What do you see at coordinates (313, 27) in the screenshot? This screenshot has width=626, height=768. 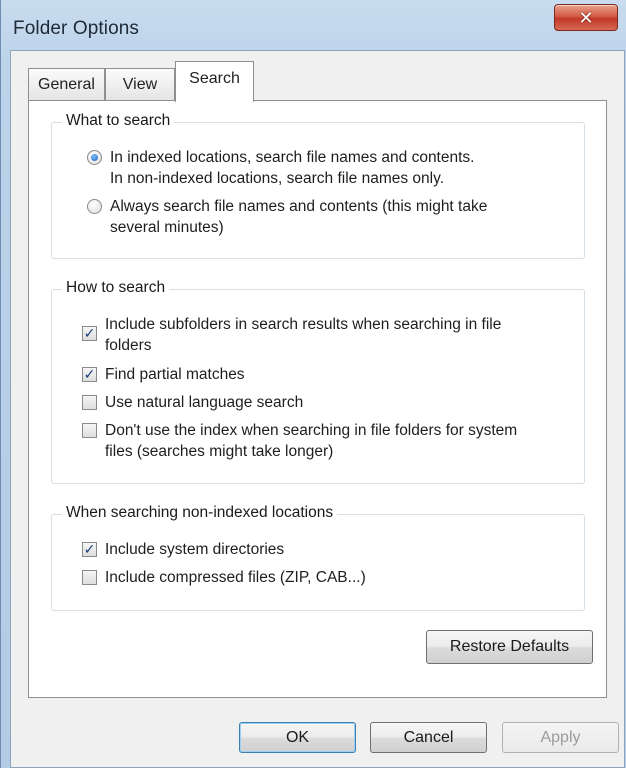 I see `title-bar: Folder Options ✕` at bounding box center [313, 27].